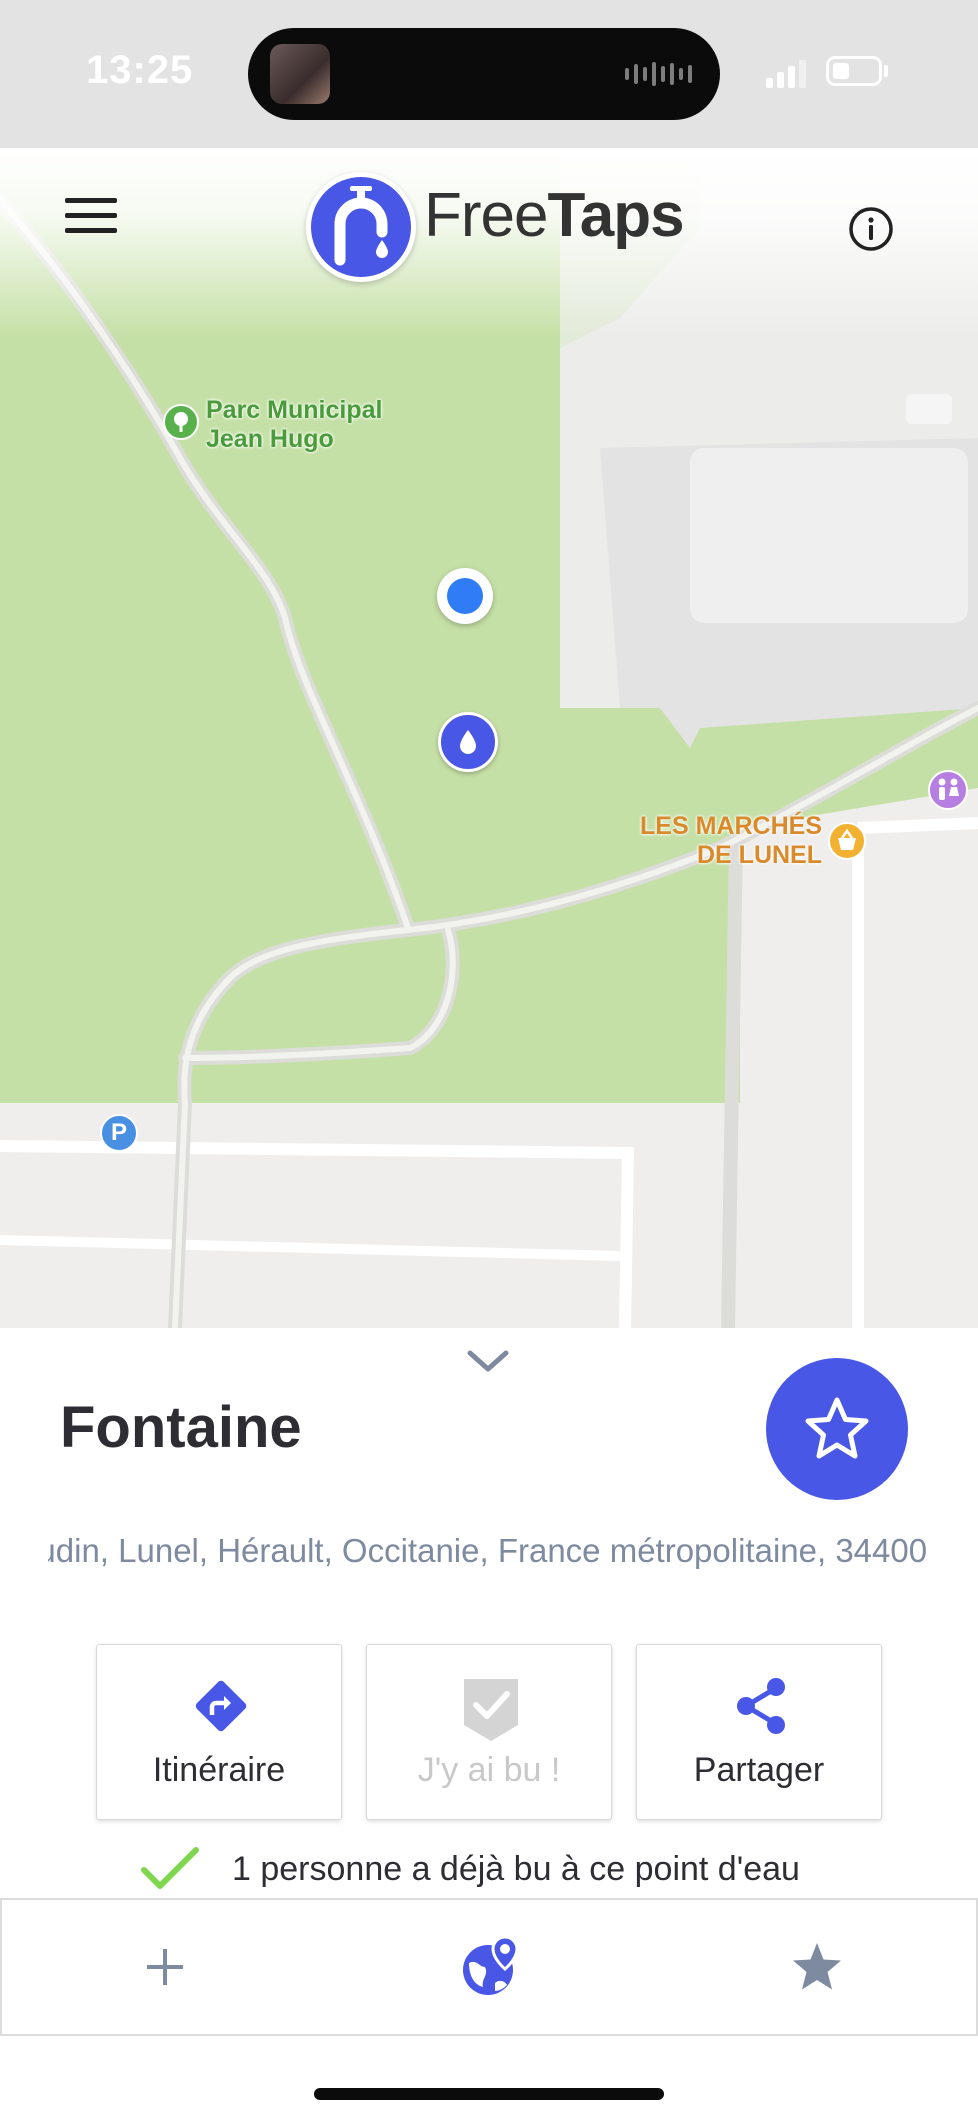  I want to click on place-title: Fontaine, so click(181, 1427).